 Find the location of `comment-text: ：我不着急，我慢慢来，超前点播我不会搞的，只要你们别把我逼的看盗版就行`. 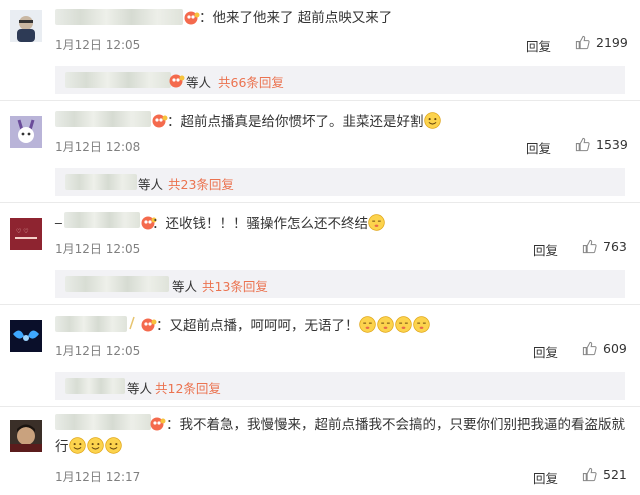

comment-text: ：我不着急，我慢慢来，超前点播我不会搞的，只要你们别把我逼的看盗版就行 is located at coordinates (340, 436).